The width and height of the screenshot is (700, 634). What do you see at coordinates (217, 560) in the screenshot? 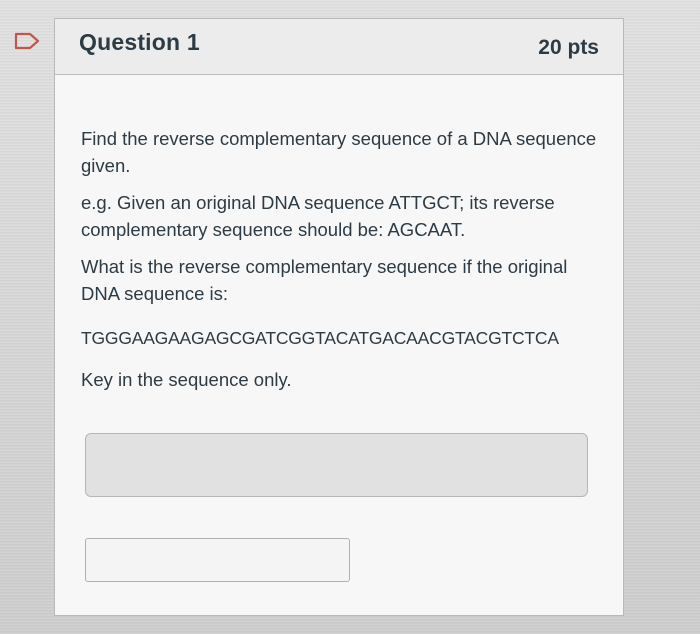
I see `answer-input` at bounding box center [217, 560].